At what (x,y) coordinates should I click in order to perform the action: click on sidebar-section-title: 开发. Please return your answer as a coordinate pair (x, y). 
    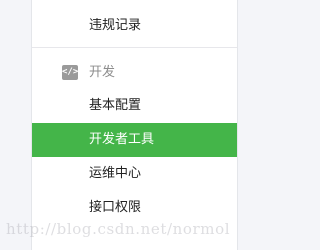
    Looking at the image, I should click on (102, 72).